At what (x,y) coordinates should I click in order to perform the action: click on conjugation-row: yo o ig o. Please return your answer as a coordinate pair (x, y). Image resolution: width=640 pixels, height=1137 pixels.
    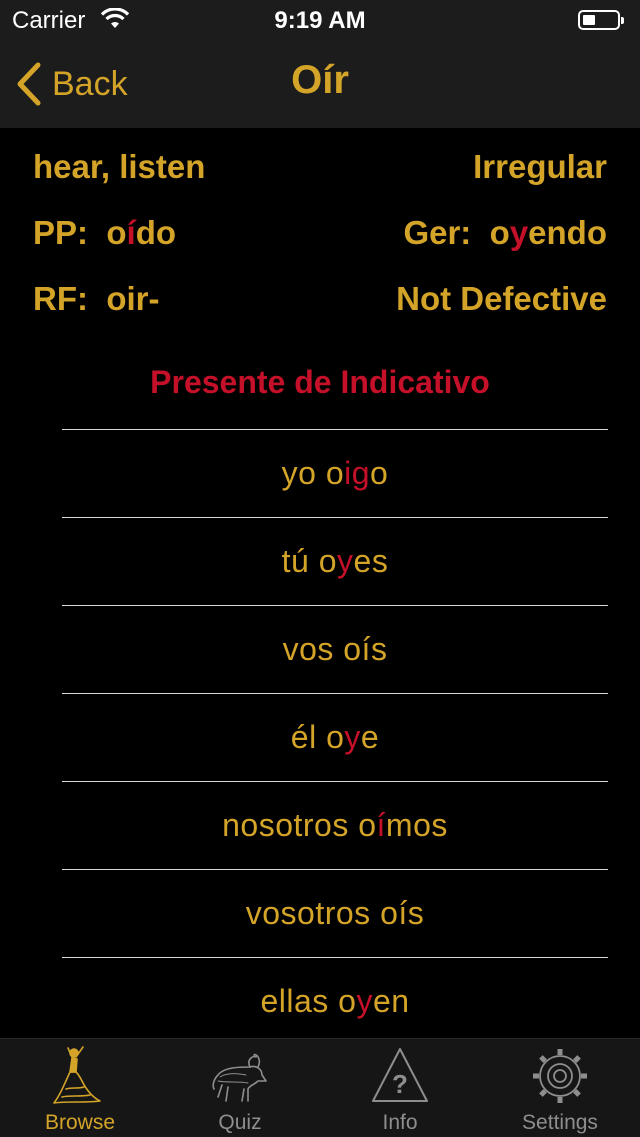
    Looking at the image, I should click on (335, 474).